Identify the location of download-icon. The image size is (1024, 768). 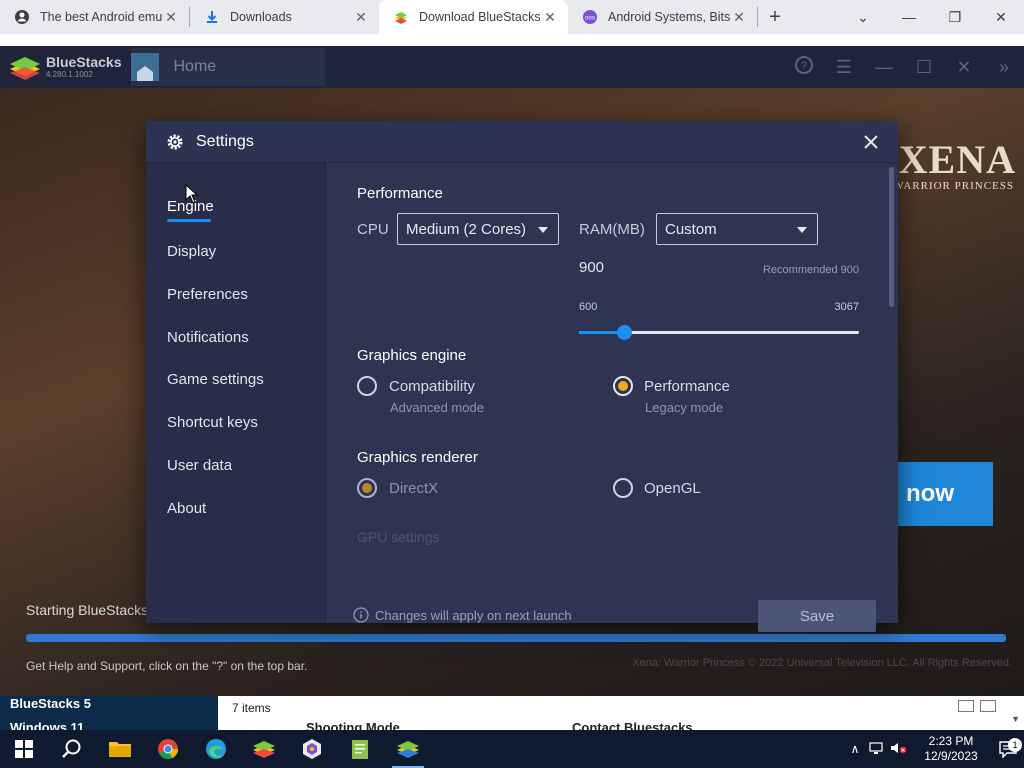
(212, 17).